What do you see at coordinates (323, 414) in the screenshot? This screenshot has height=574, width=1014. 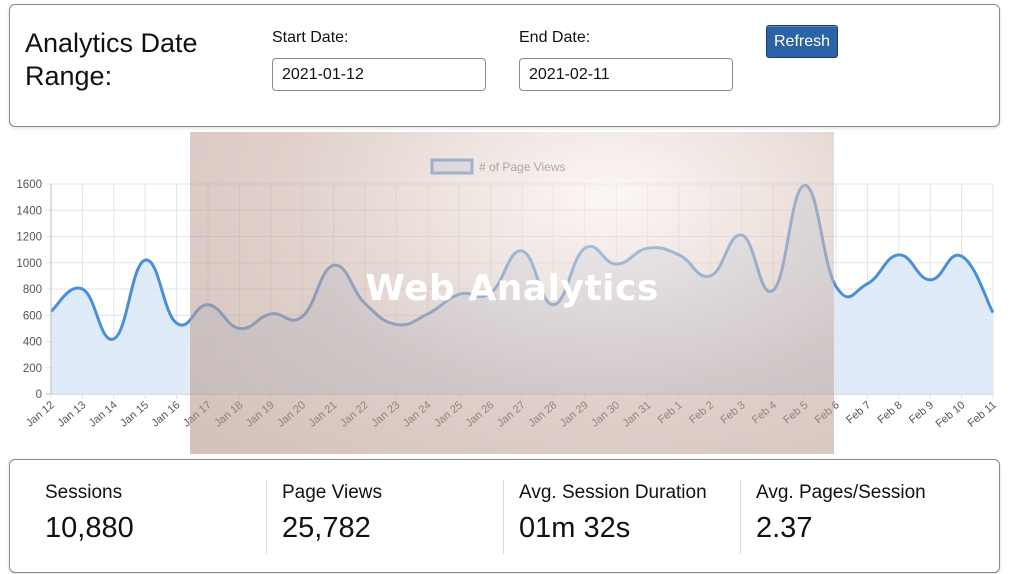 I see `x-tick-label: Jan 21` at bounding box center [323, 414].